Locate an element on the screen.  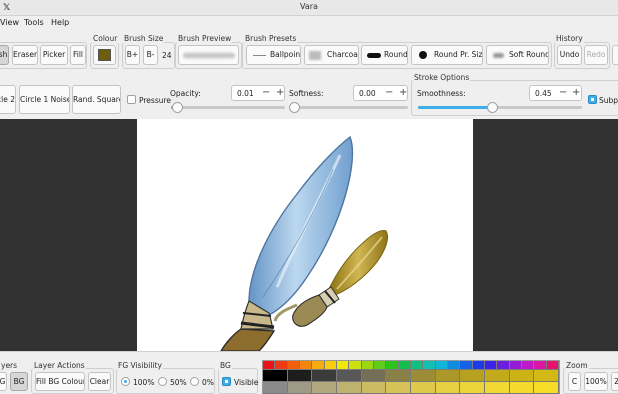
zoom-fit-button: Z is located at coordinates (614, 381).